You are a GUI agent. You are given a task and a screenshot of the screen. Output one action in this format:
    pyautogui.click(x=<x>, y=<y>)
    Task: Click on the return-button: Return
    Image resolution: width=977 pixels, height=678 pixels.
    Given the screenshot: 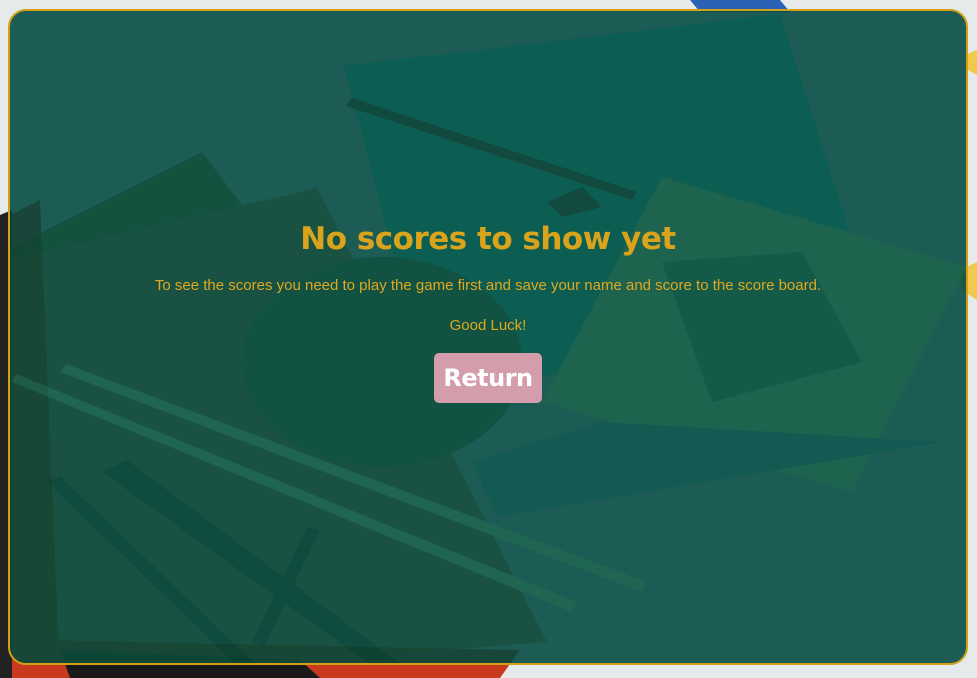 What is the action you would take?
    pyautogui.click(x=488, y=378)
    